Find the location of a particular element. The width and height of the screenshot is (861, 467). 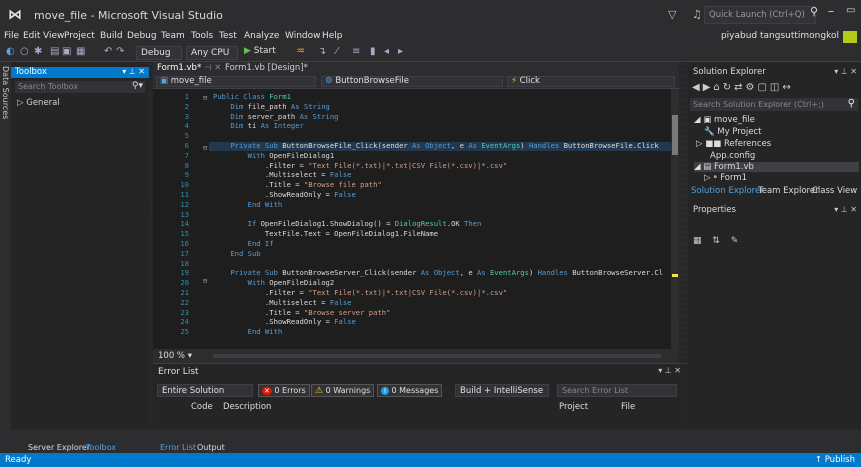

build-intellisense-dropdown: Build + IntelliSense is located at coordinates (502, 390).